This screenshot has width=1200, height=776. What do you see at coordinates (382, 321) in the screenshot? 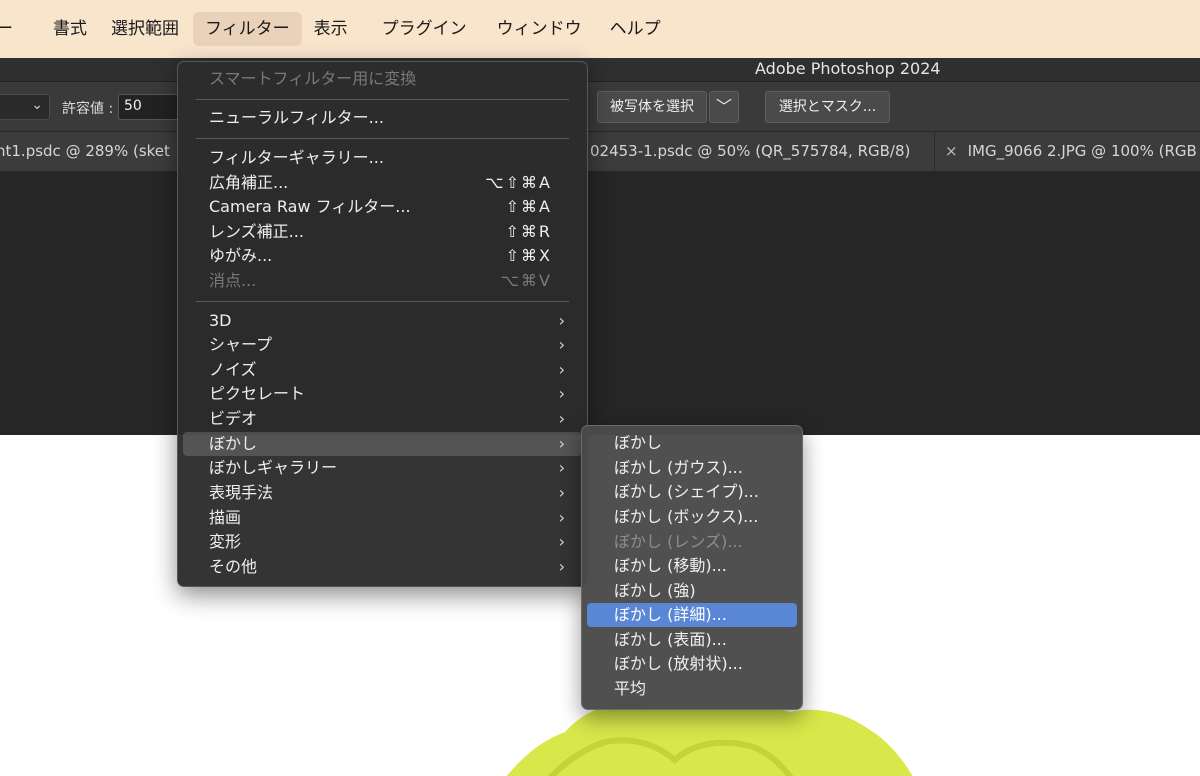
I see `menu-item-3d: 3D ›` at bounding box center [382, 321].